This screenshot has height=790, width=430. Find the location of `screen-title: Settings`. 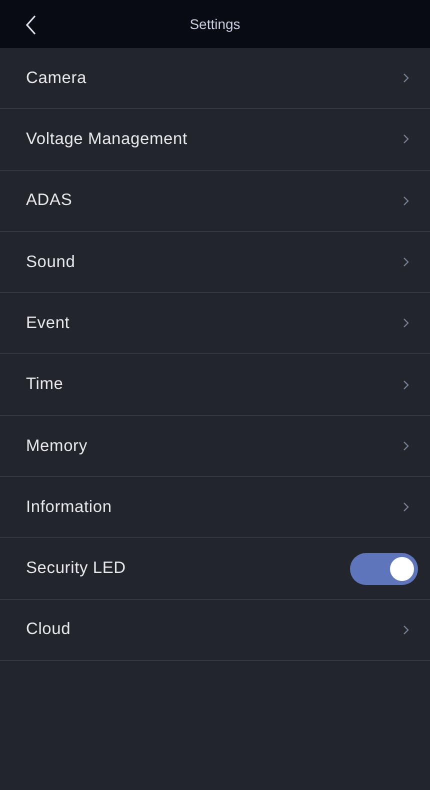

screen-title: Settings is located at coordinates (215, 24).